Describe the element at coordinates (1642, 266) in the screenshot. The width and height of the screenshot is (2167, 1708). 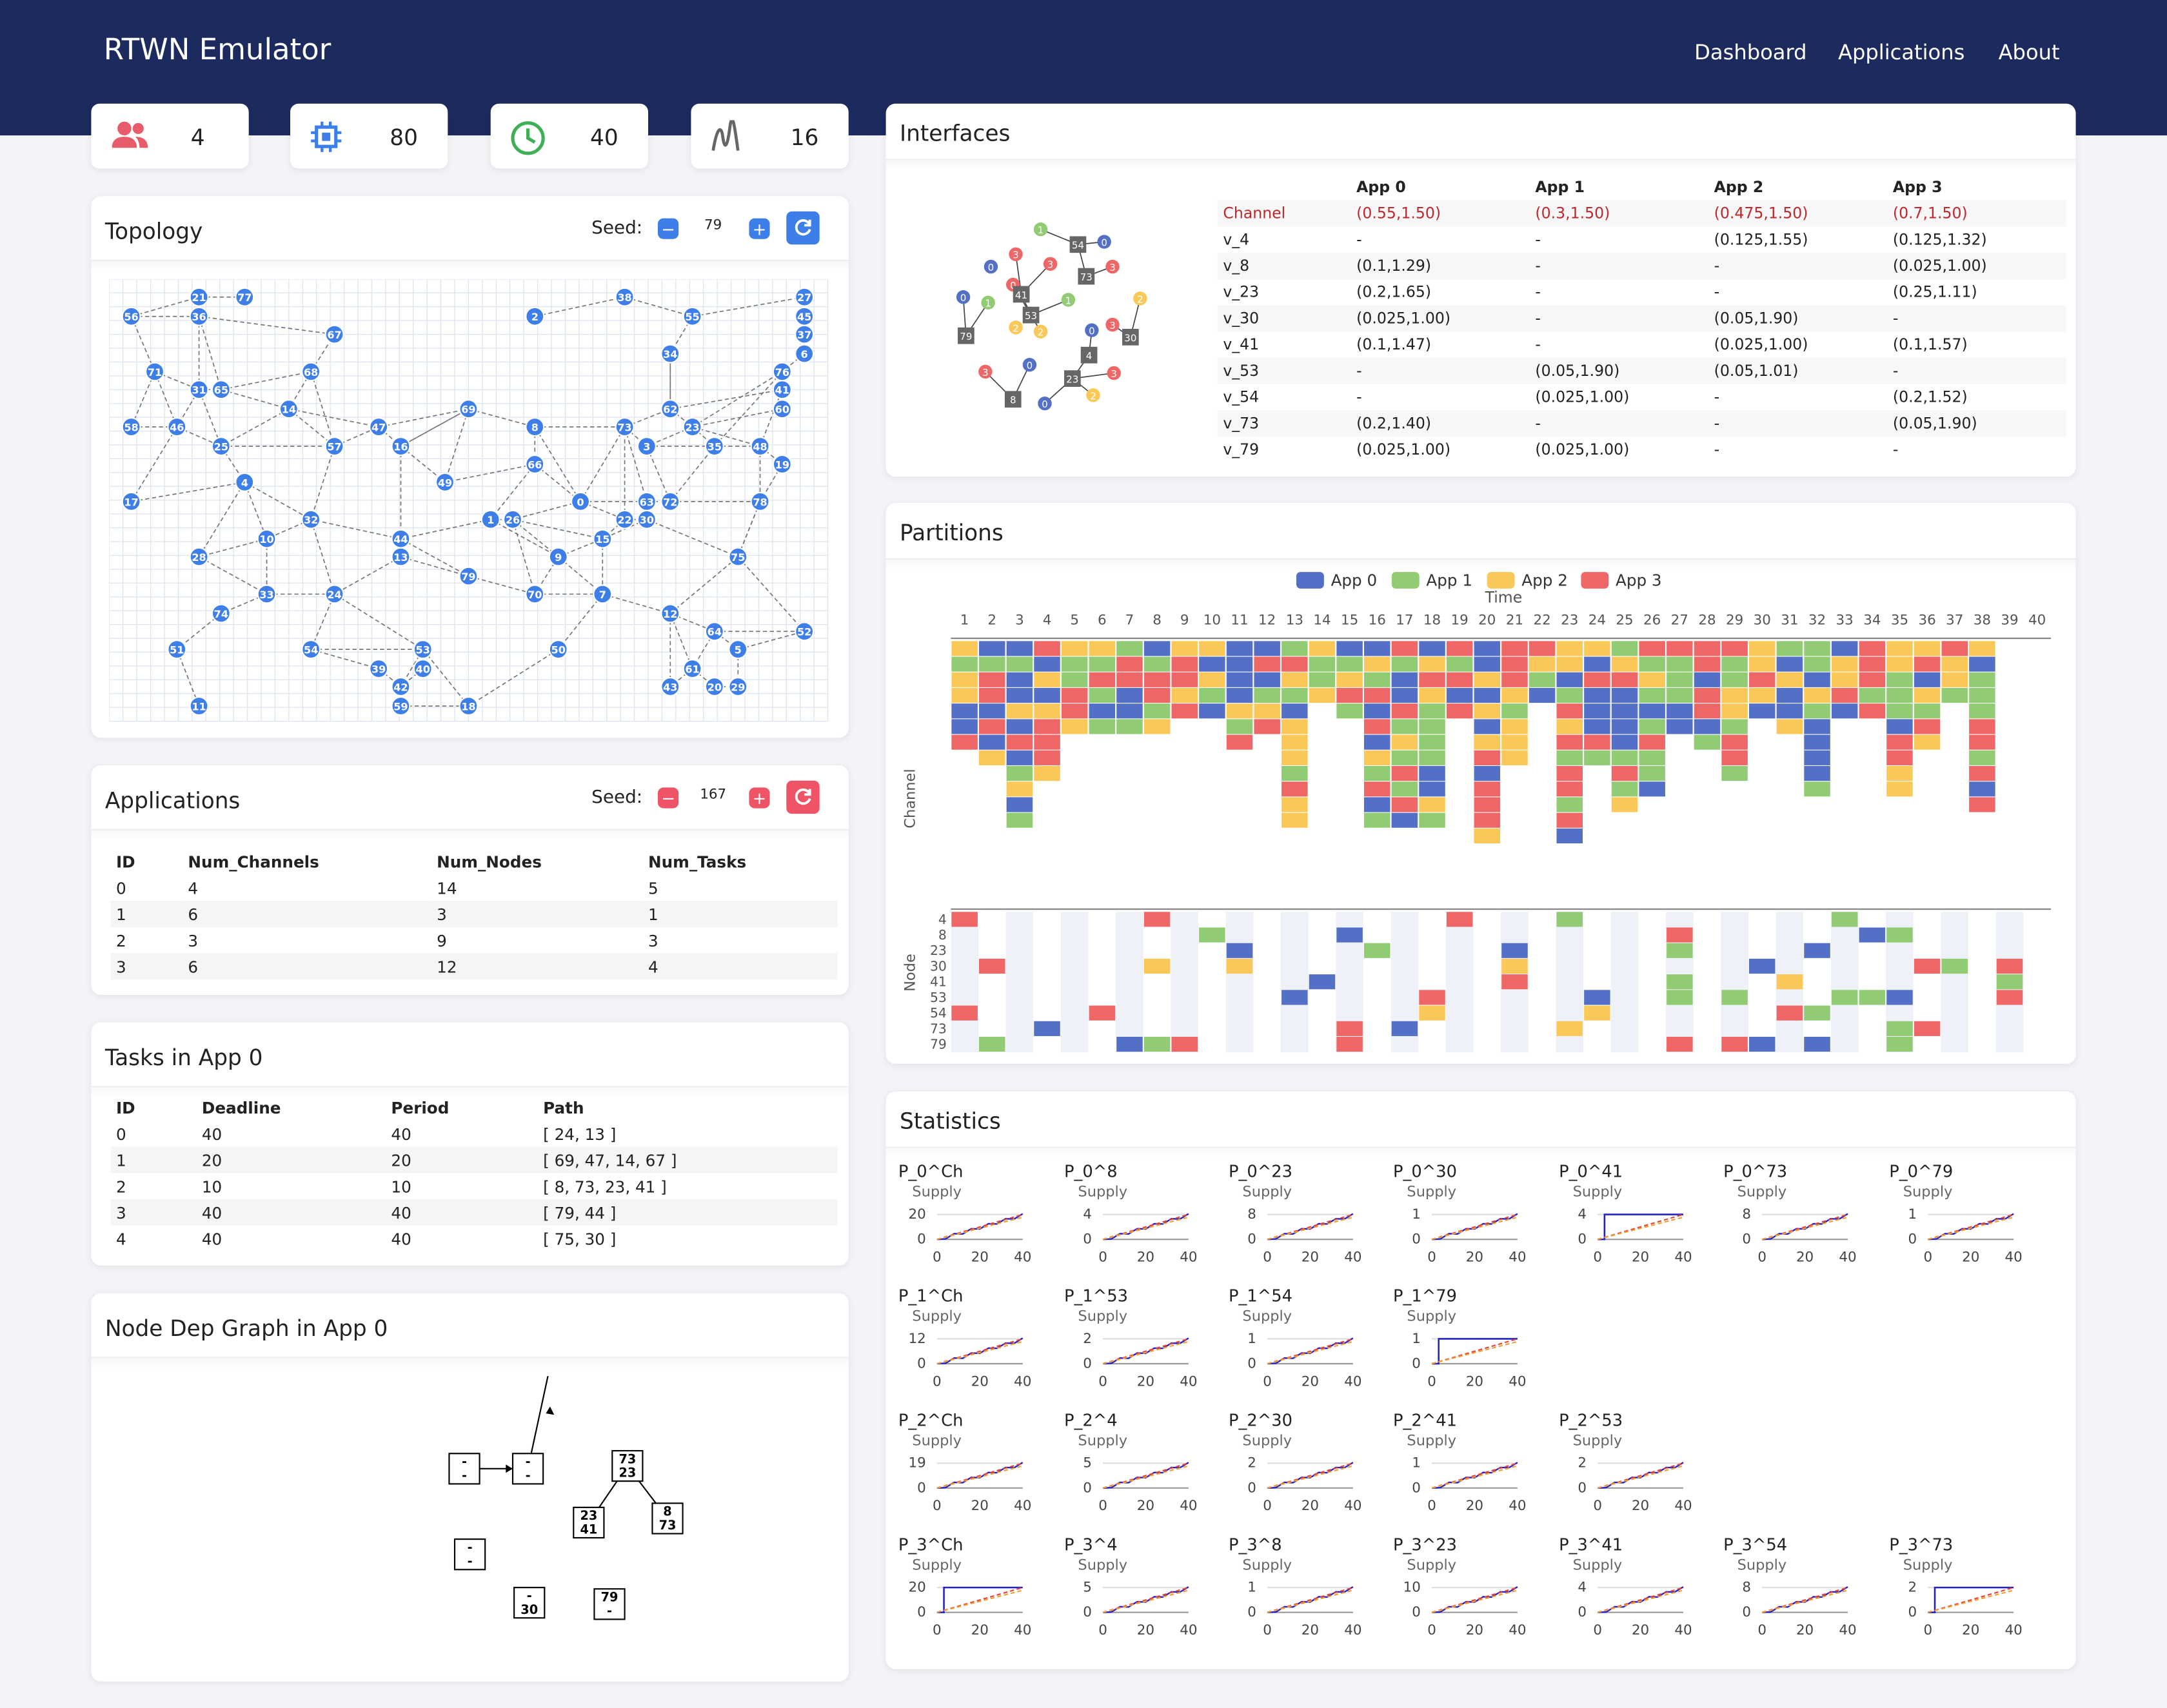
I see `interface-row: v_8 (0.1,1.29) - - (0.025,1.00)` at that location.